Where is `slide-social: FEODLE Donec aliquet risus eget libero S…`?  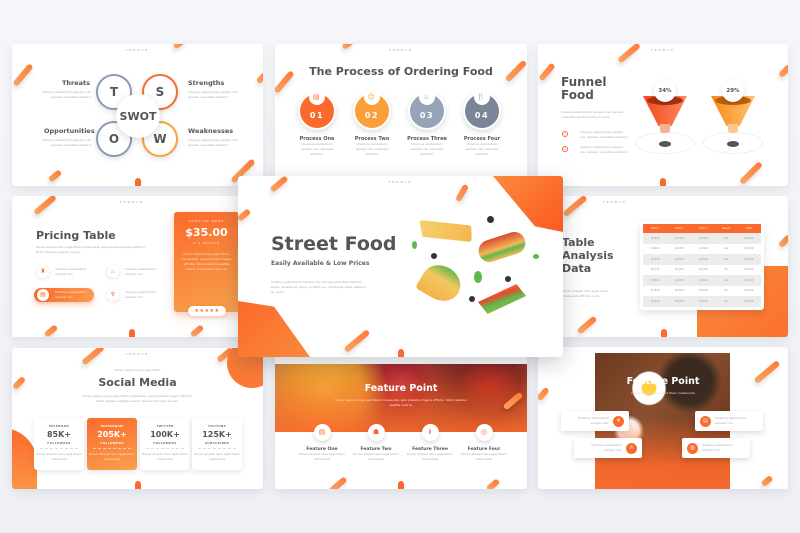 slide-social: FEODLE Donec aliquet risus eget libero S… is located at coordinates (137, 418).